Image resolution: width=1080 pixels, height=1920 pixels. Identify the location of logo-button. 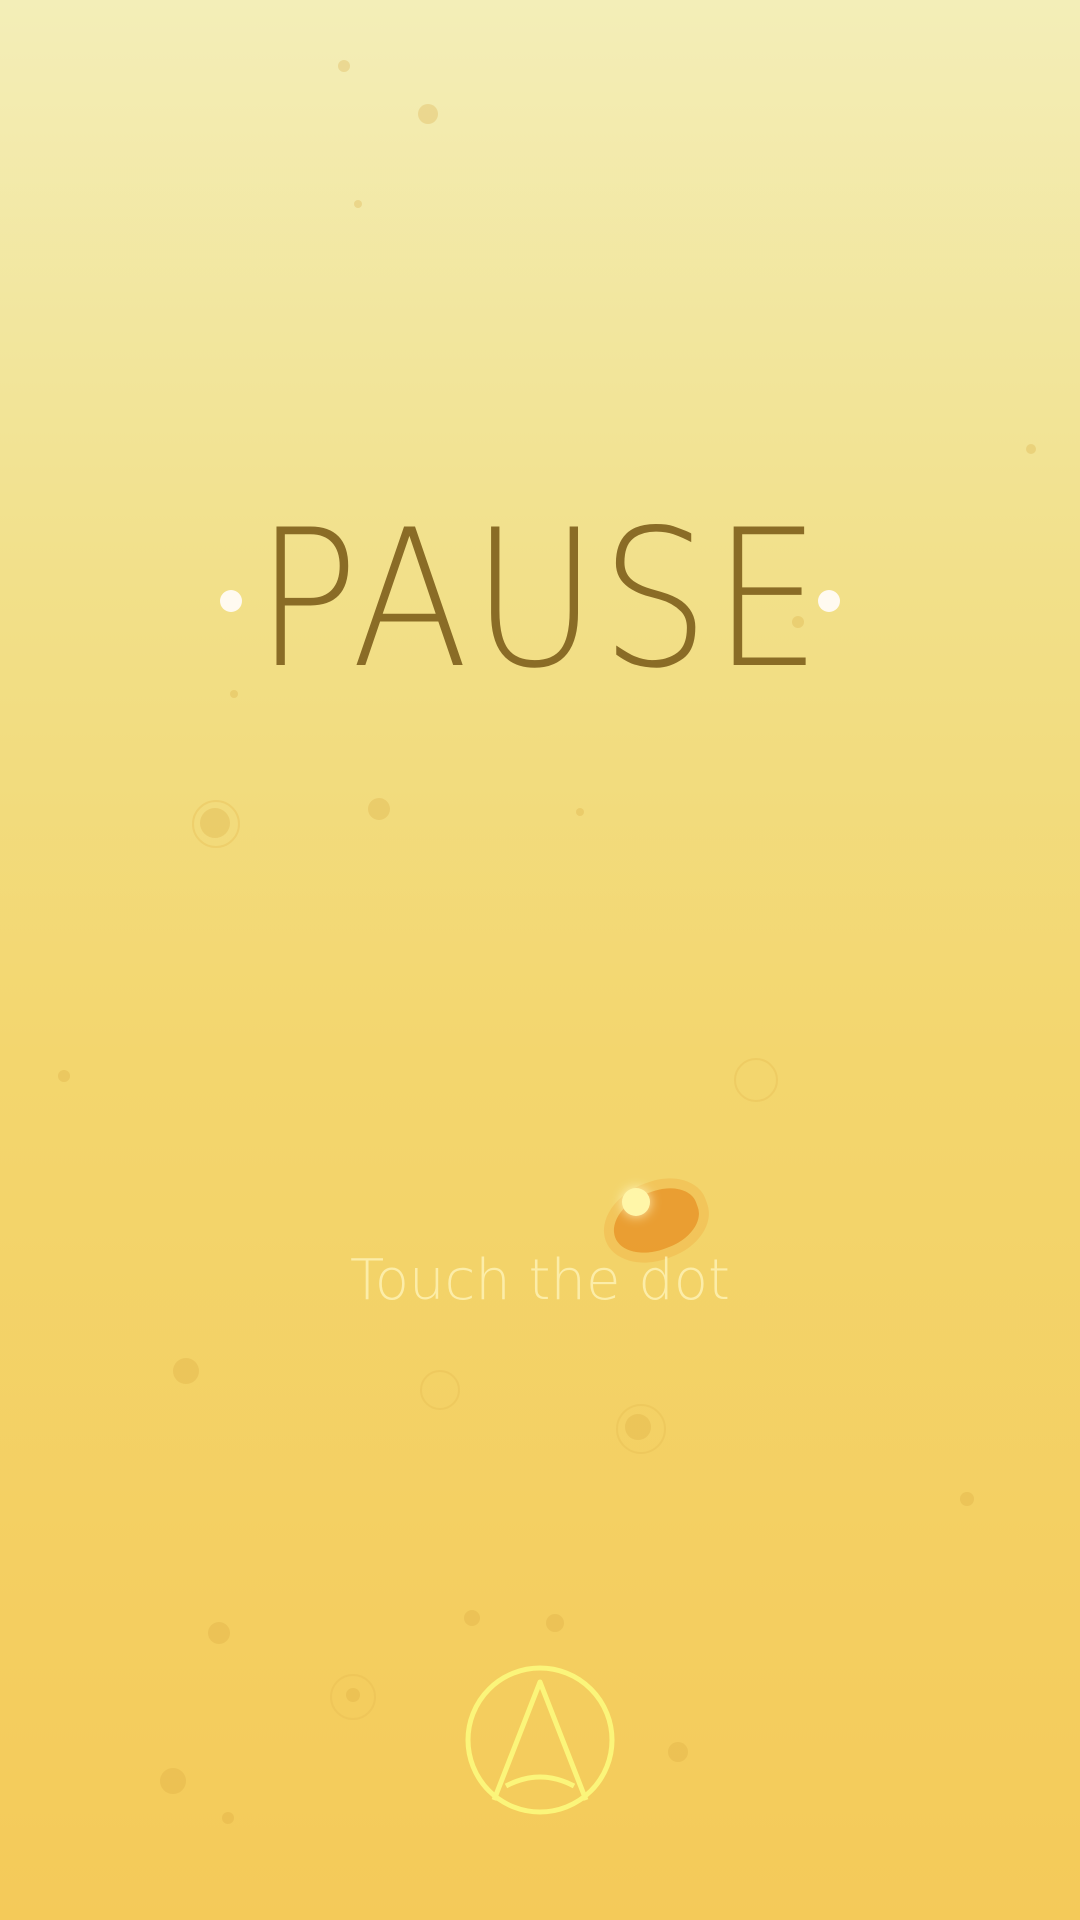
(540, 1740).